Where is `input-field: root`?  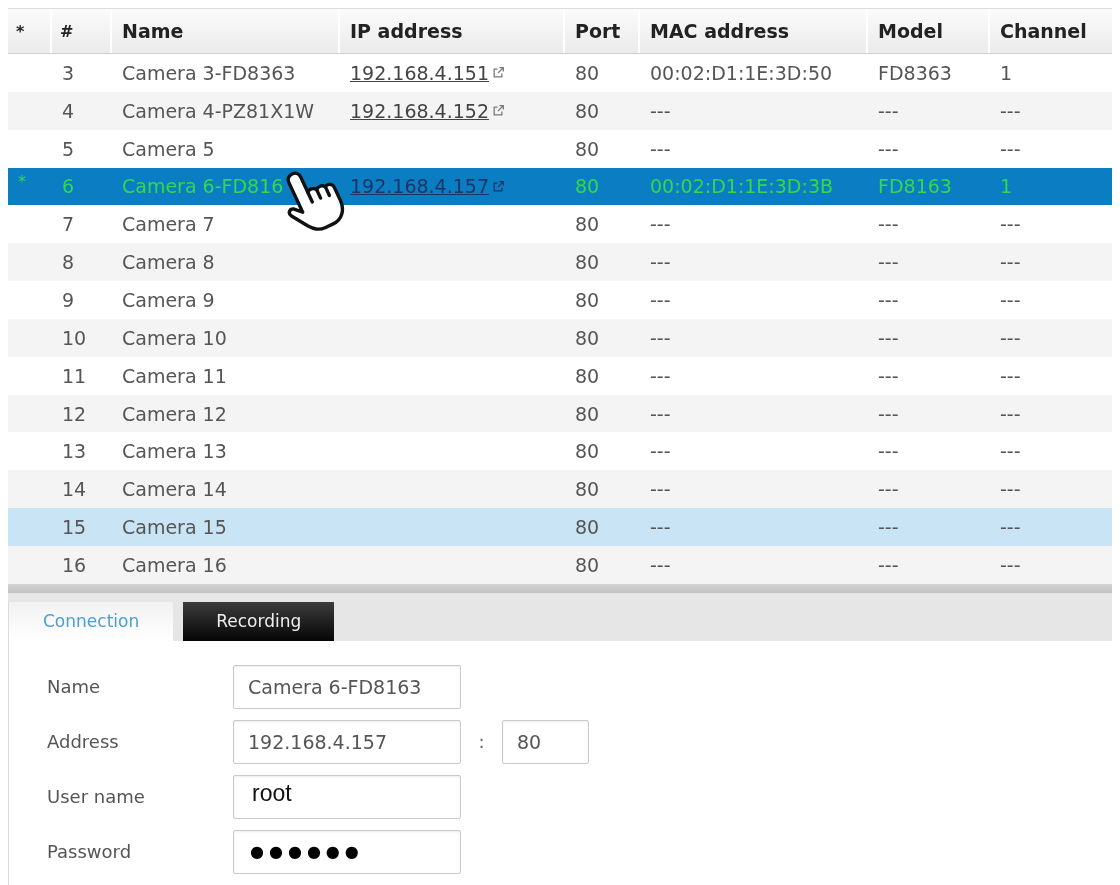
input-field: root is located at coordinates (347, 796).